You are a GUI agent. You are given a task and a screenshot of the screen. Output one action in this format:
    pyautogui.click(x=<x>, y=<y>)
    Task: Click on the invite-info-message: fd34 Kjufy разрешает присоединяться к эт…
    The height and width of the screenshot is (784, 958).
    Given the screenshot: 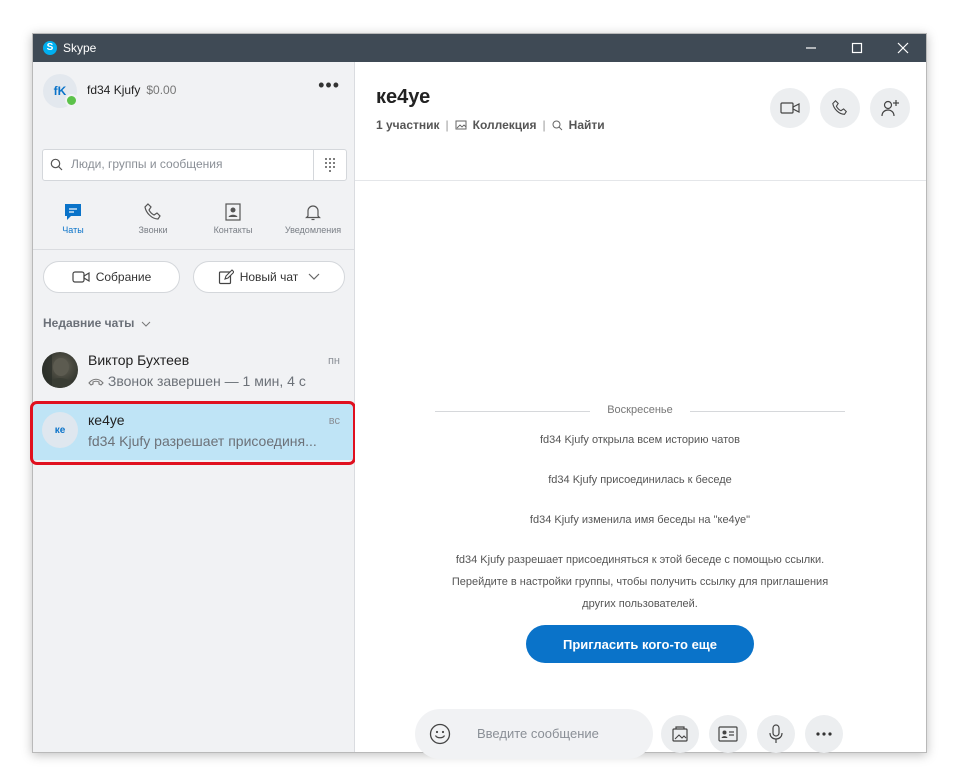 What is the action you would take?
    pyautogui.click(x=640, y=582)
    